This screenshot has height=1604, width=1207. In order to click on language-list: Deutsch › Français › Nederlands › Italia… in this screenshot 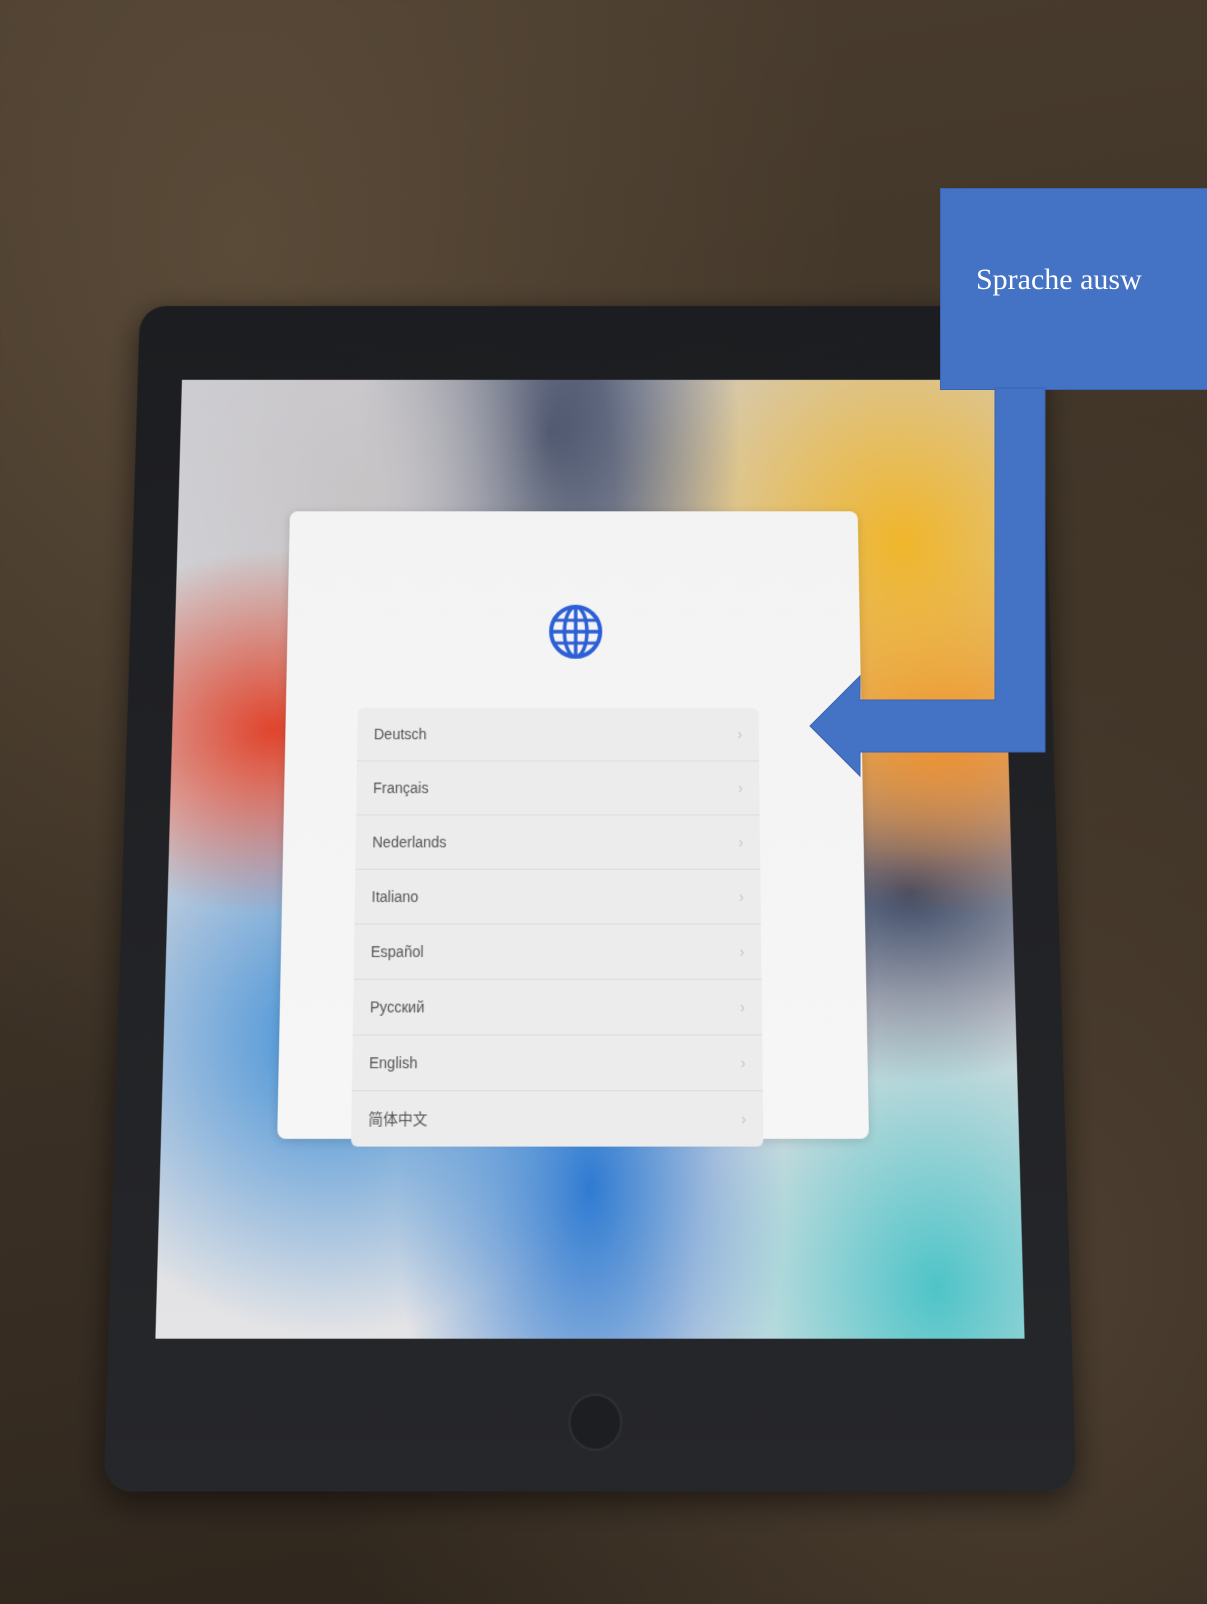, I will do `click(557, 927)`.